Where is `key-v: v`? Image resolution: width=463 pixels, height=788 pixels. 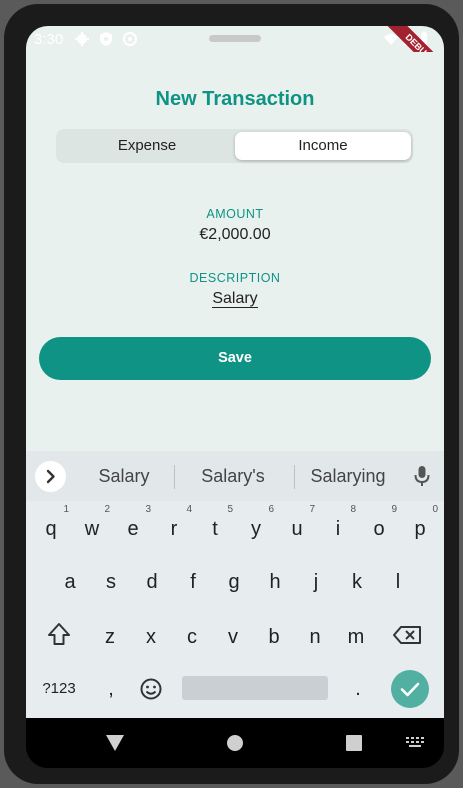 key-v: v is located at coordinates (233, 637).